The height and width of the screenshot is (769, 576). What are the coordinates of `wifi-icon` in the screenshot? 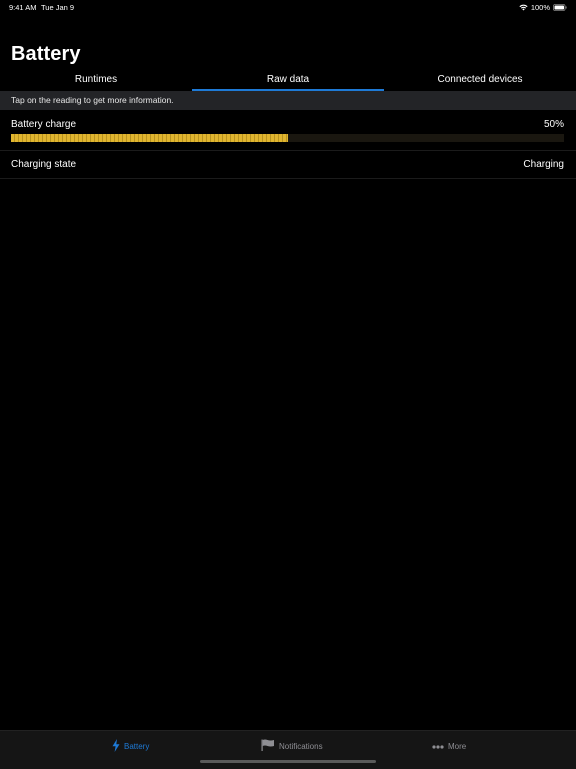 It's located at (523, 7).